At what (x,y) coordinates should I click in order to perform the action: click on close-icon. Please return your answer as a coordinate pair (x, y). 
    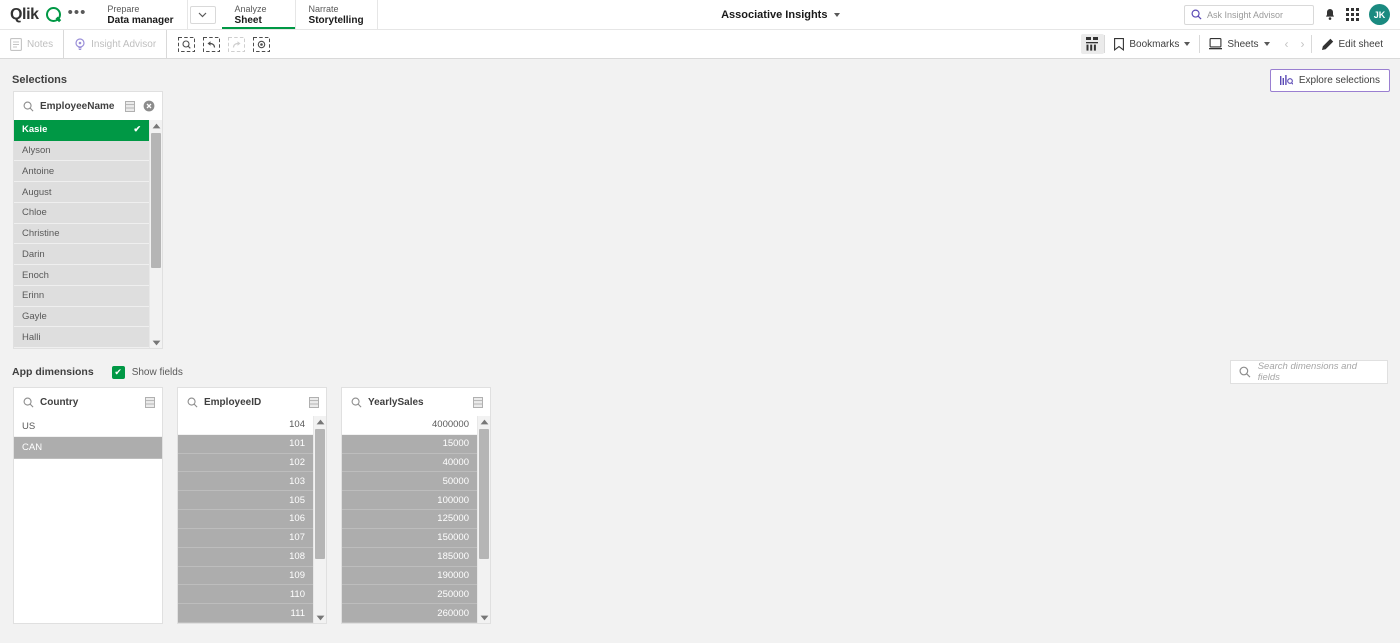
    Looking at the image, I should click on (149, 106).